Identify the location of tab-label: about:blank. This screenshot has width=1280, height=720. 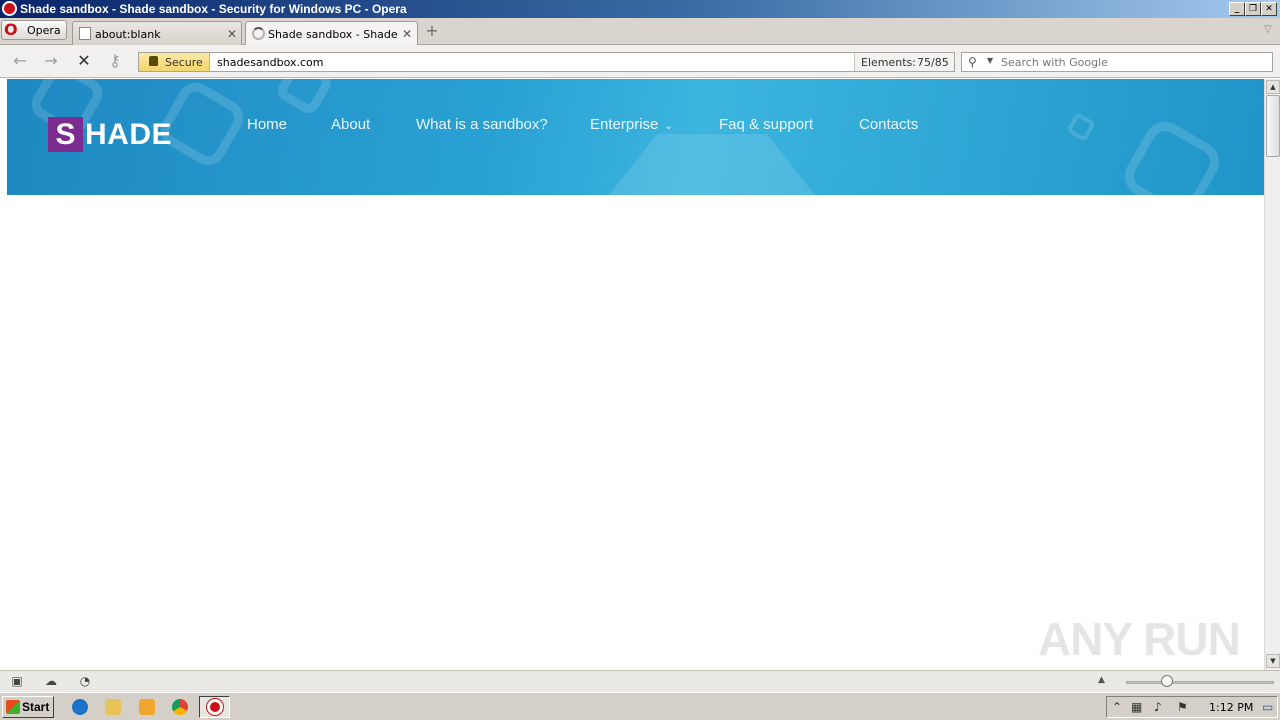
(128, 34).